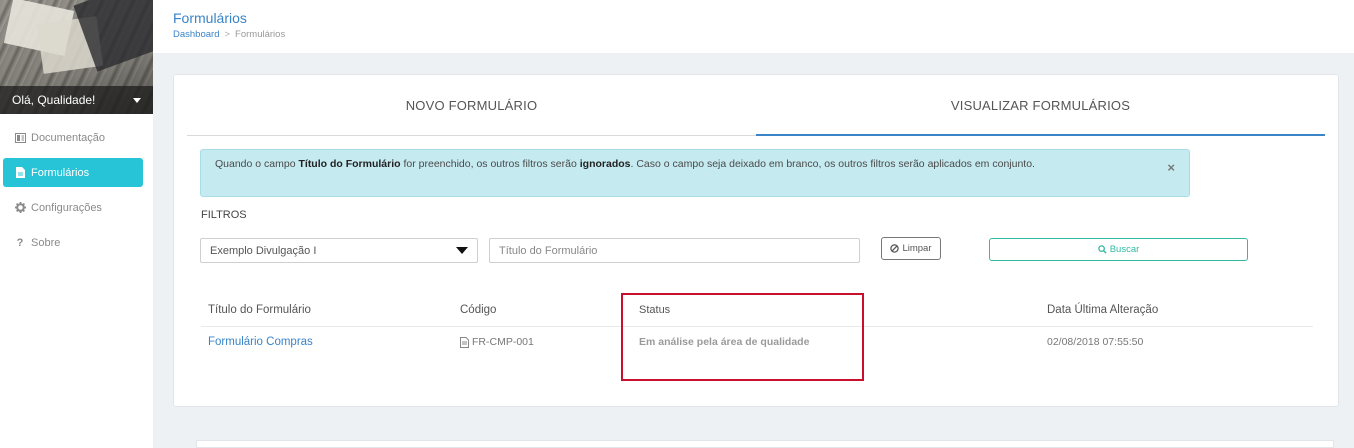  I want to click on select-value: Exemplo Divulgação I, so click(263, 250).